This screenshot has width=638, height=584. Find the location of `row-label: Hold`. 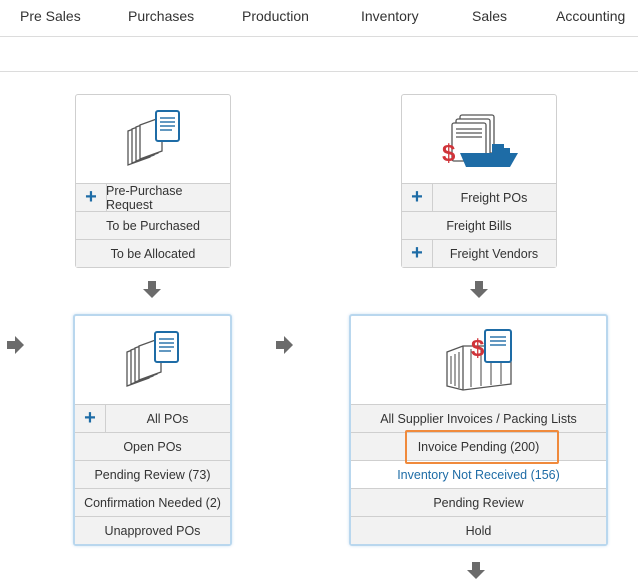

row-label: Hold is located at coordinates (478, 530).